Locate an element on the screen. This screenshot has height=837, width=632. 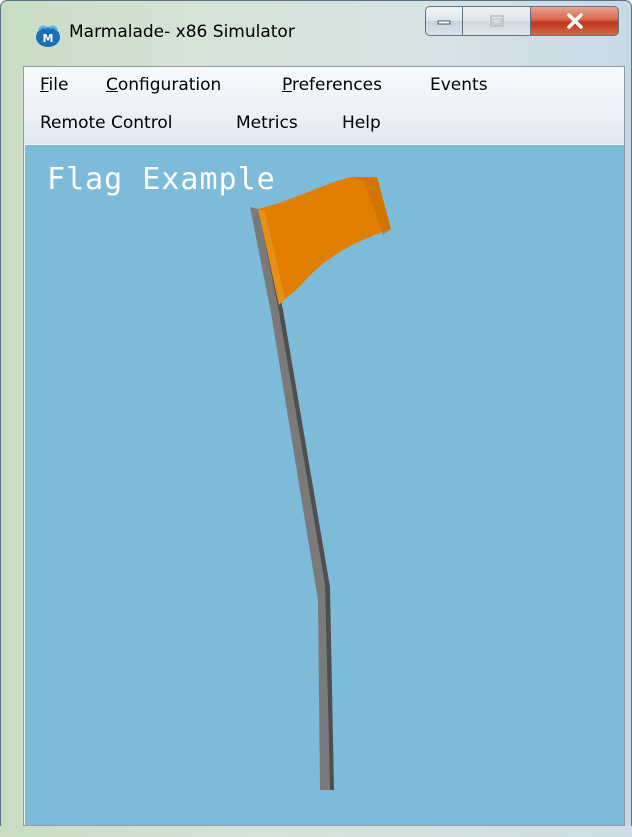
menu-metrics: Metrics is located at coordinates (267, 123).